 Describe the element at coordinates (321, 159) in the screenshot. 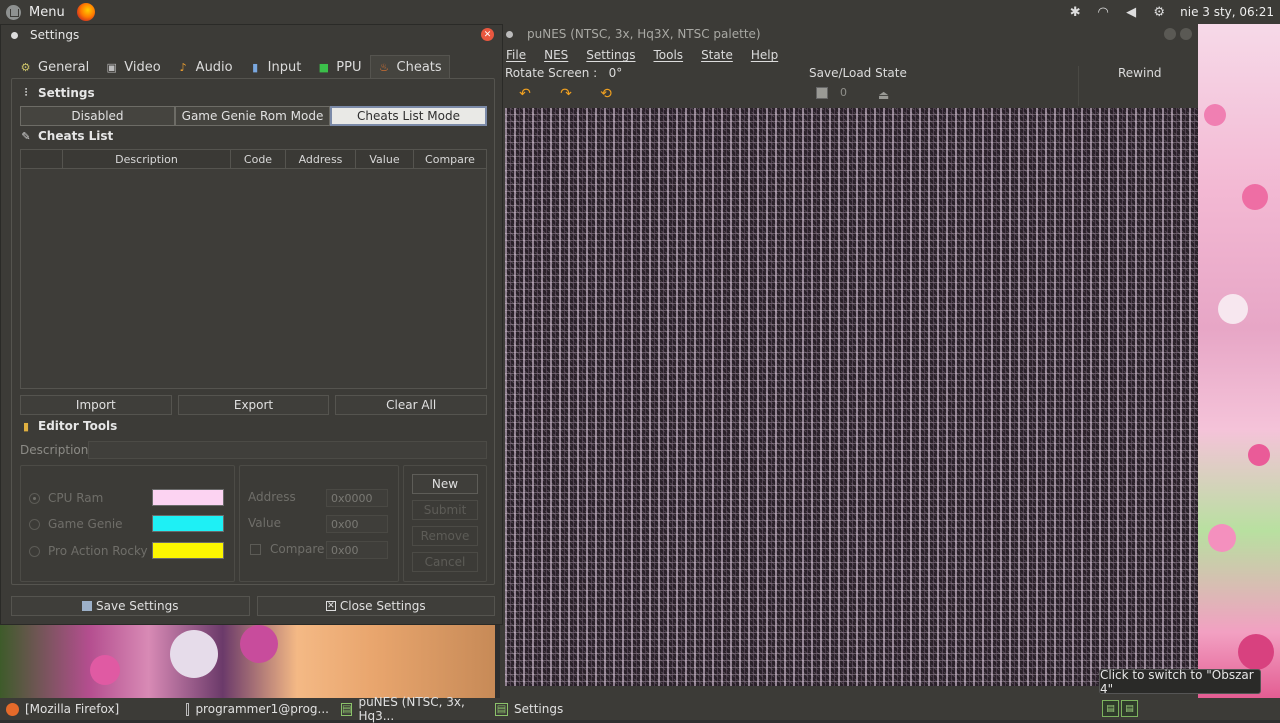

I see `column-header-address: Address` at that location.